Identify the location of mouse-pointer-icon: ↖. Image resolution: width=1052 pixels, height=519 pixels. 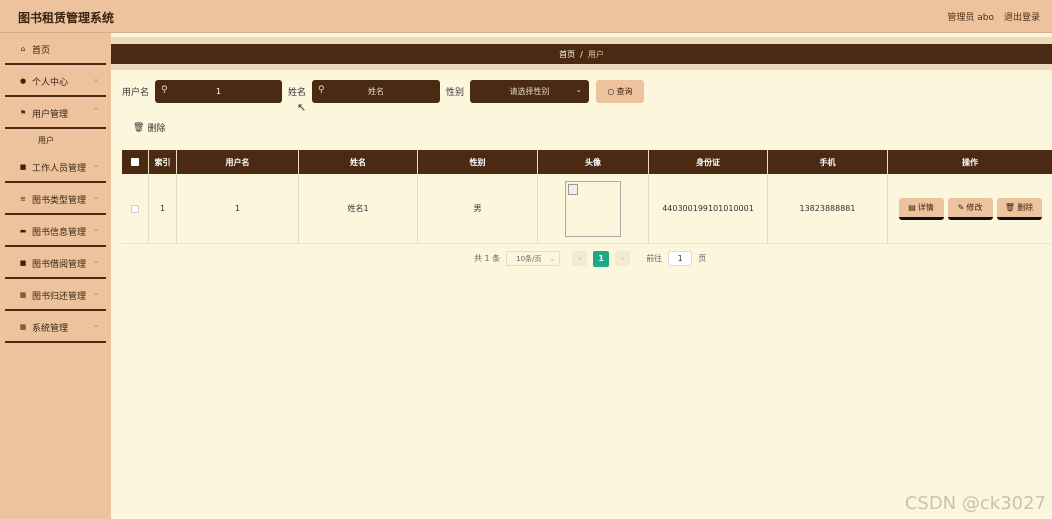
(302, 107).